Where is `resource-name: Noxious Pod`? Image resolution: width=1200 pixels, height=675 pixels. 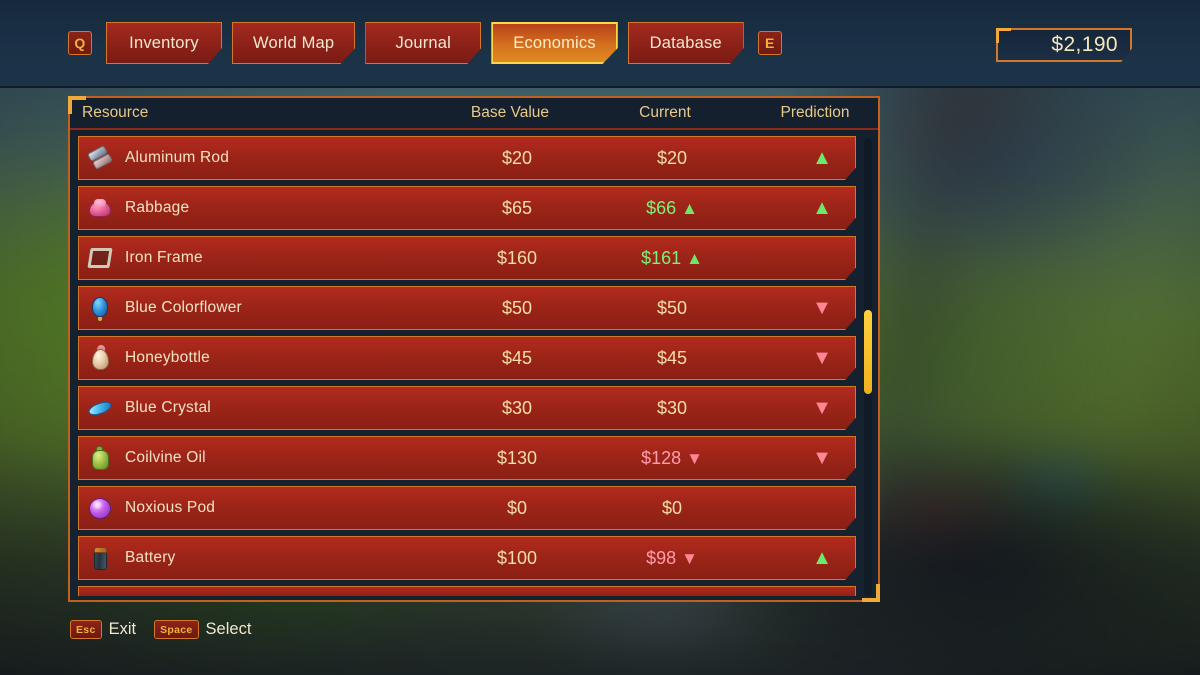 resource-name: Noxious Pod is located at coordinates (170, 507).